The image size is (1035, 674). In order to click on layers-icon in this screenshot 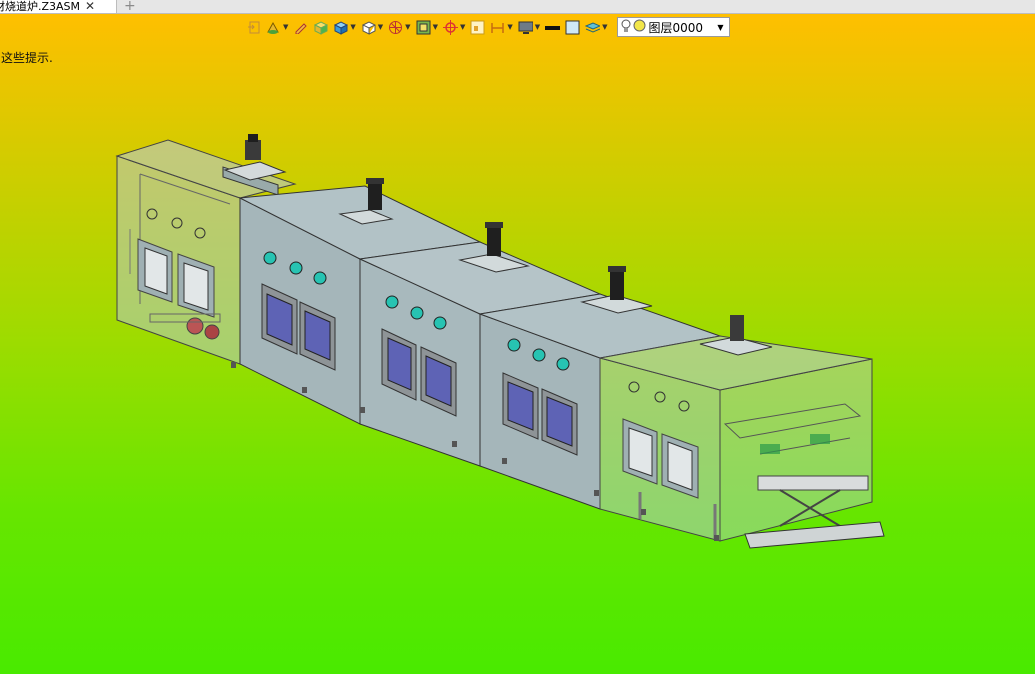, I will do `click(593, 27)`.